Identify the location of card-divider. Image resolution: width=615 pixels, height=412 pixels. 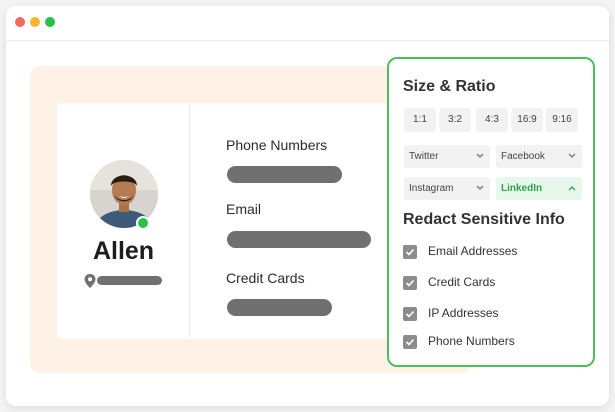
(189, 221).